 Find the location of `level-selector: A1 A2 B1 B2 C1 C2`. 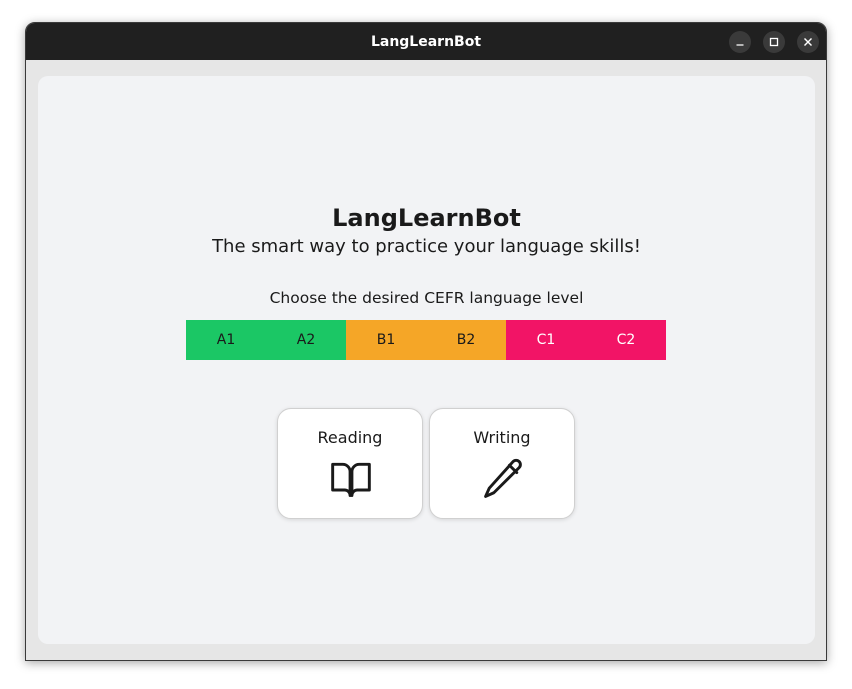

level-selector: A1 A2 B1 B2 C1 C2 is located at coordinates (426, 340).